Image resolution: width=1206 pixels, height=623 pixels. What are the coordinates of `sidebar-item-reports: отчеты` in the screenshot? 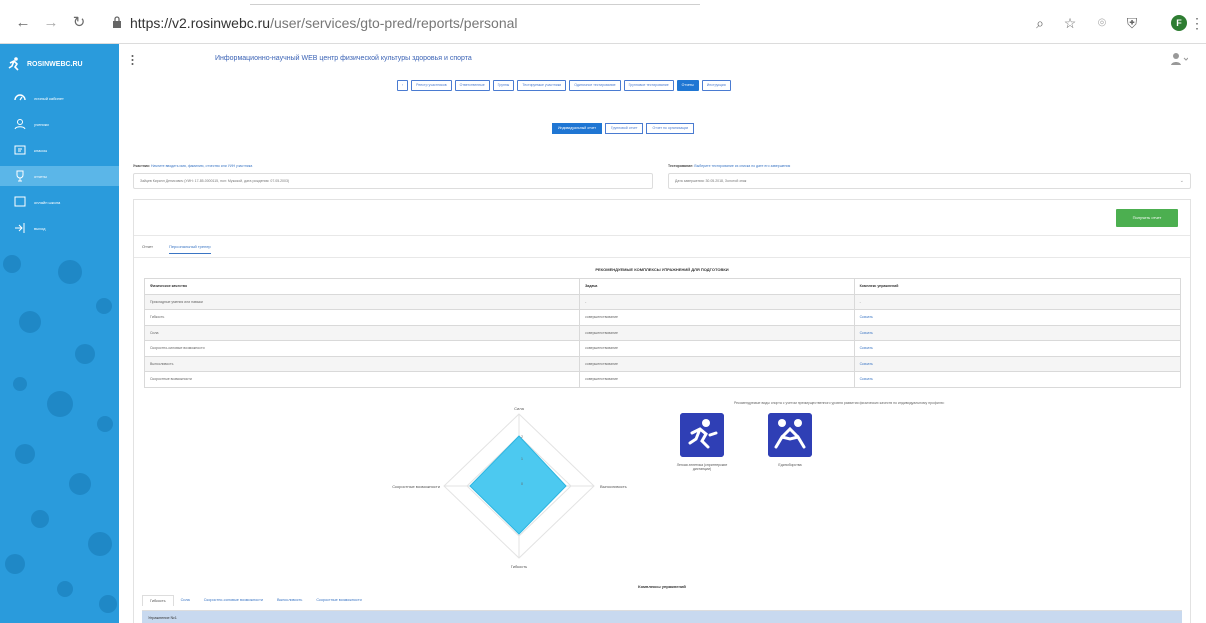 It's located at (59, 176).